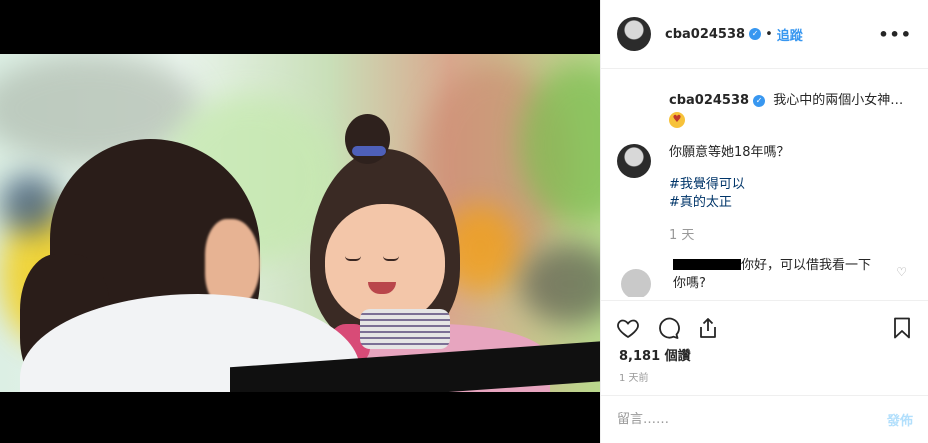  I want to click on comment-item-reply: 你好，可以借我看一下你嗎? ♡, so click(765, 277).